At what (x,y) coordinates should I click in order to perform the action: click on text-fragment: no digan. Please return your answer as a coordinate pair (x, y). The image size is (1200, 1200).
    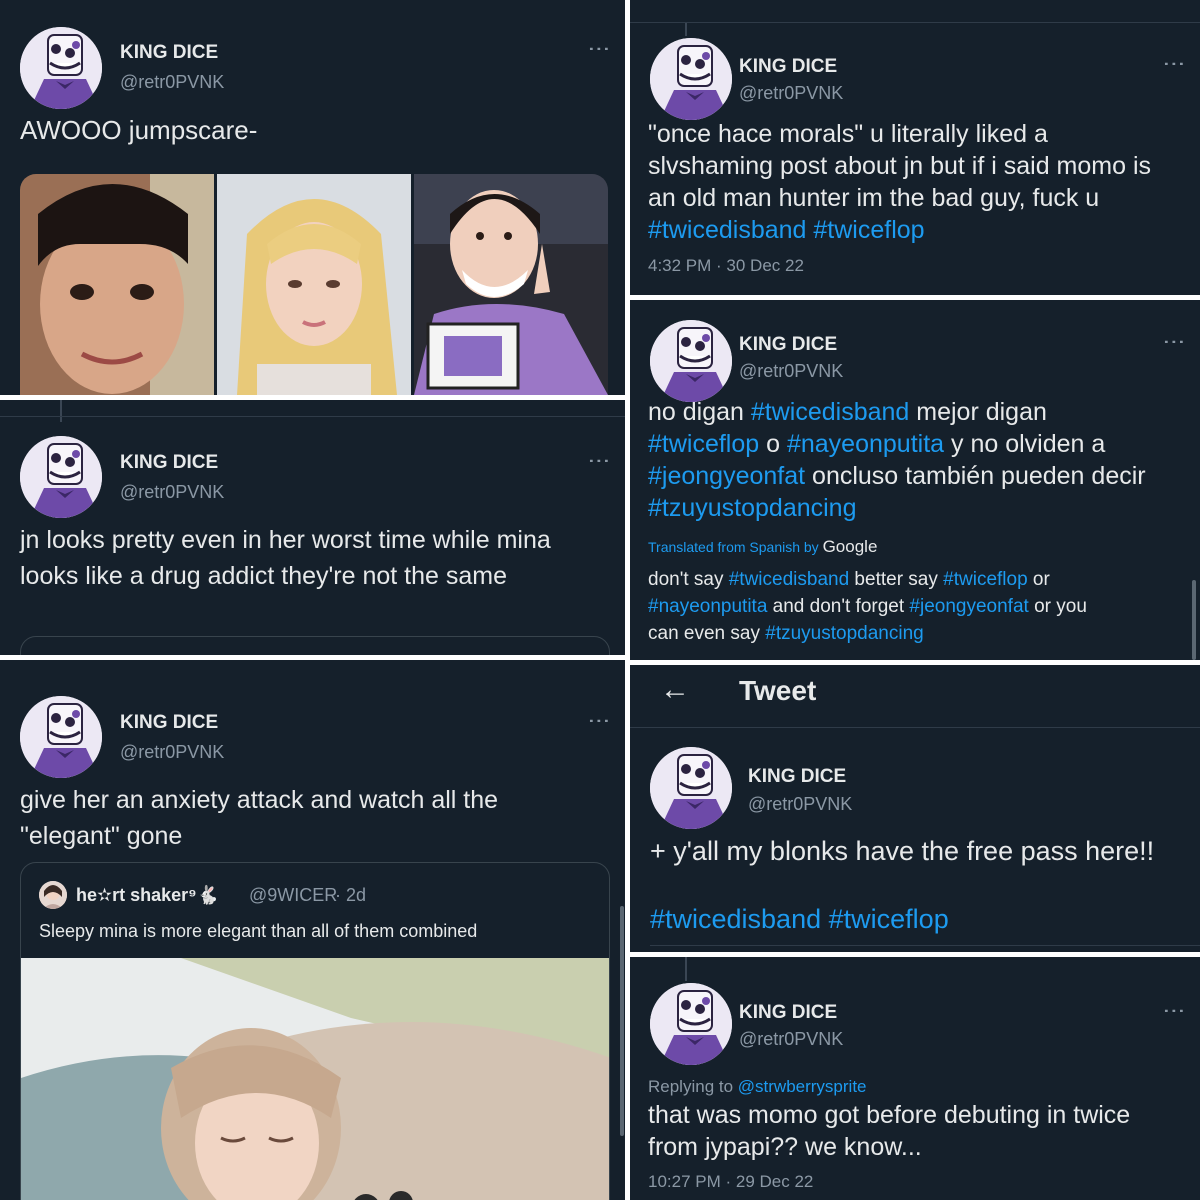
    Looking at the image, I should click on (699, 412).